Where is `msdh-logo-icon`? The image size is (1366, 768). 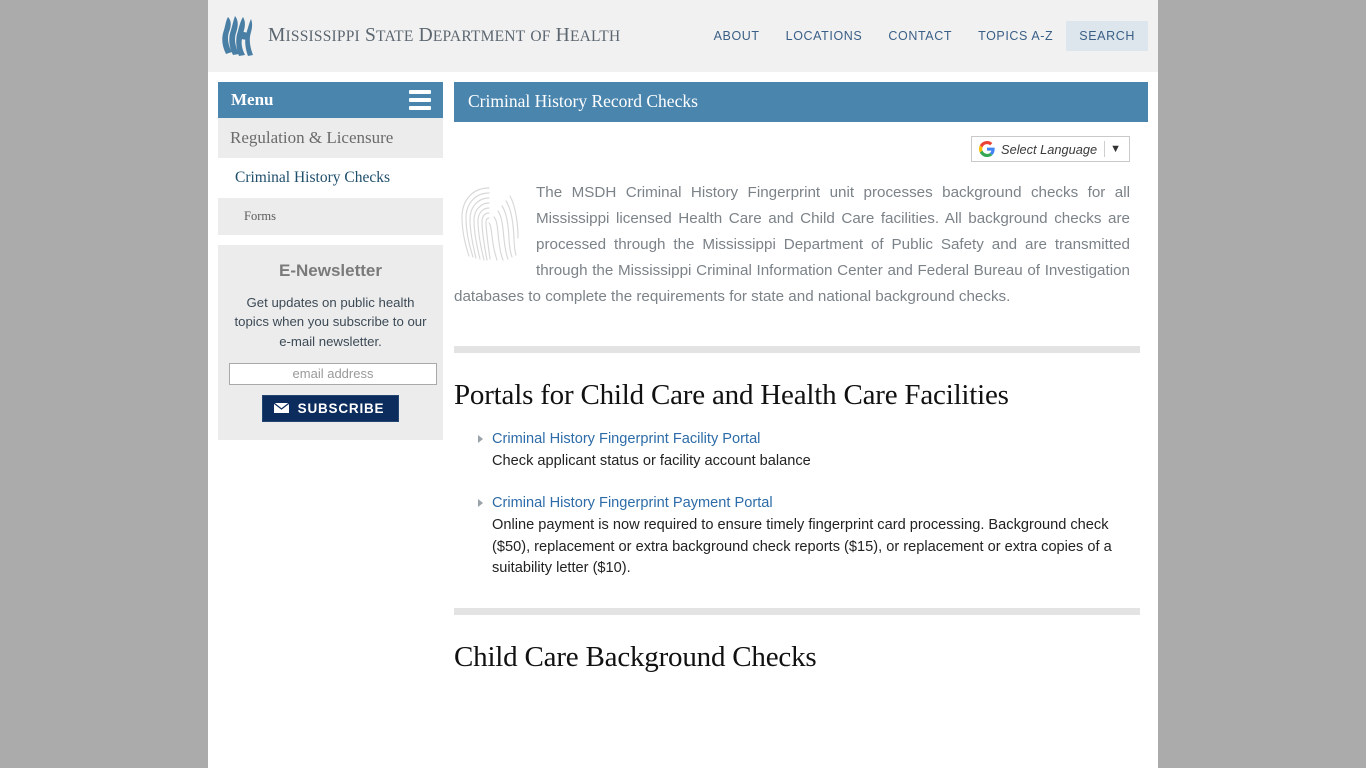
msdh-logo-icon is located at coordinates (237, 36).